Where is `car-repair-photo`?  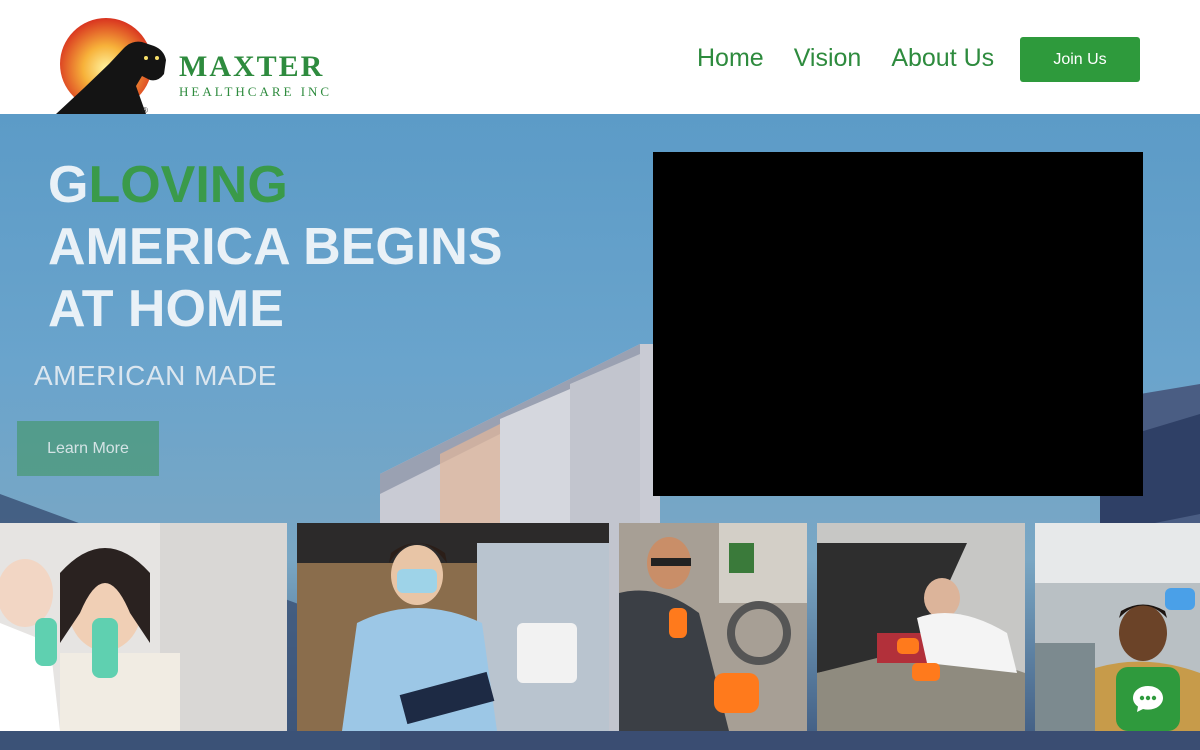
car-repair-photo is located at coordinates (921, 627).